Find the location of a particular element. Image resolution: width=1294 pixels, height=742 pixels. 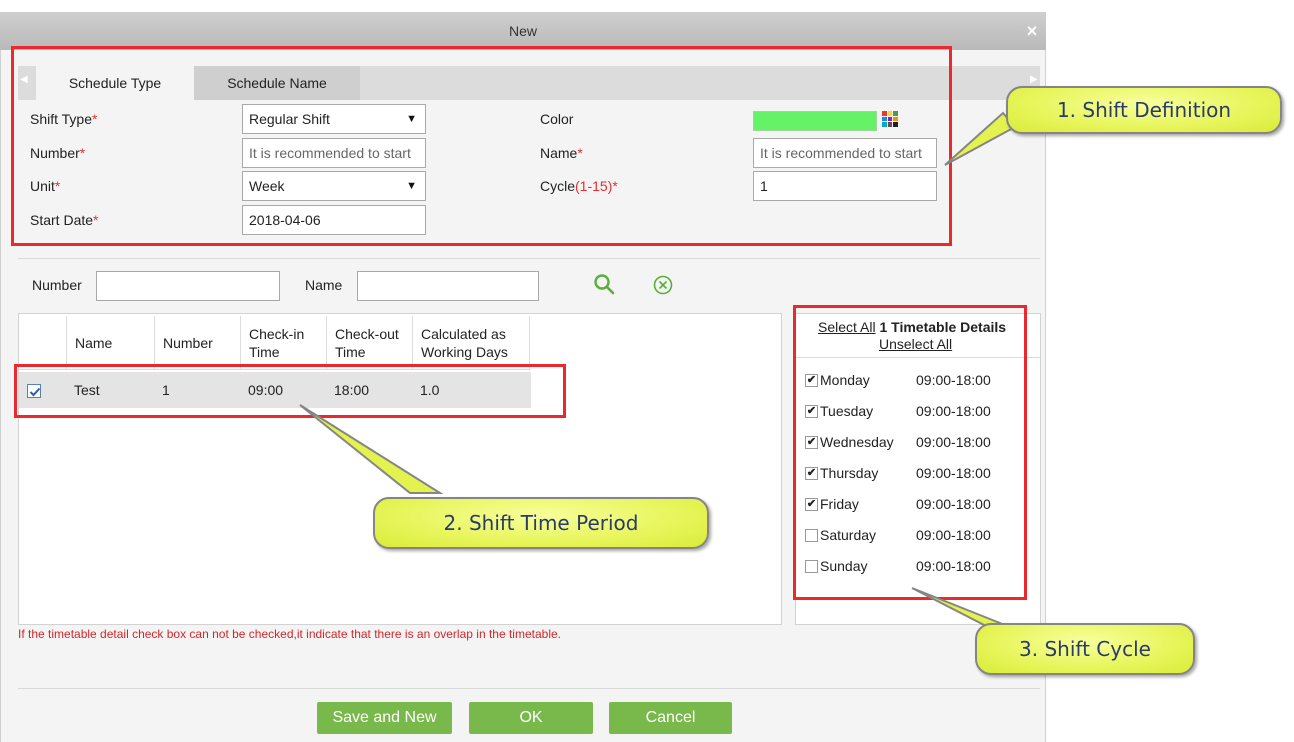

callout-shift-cycle: 3. Shift Cycle is located at coordinates (1085, 649).